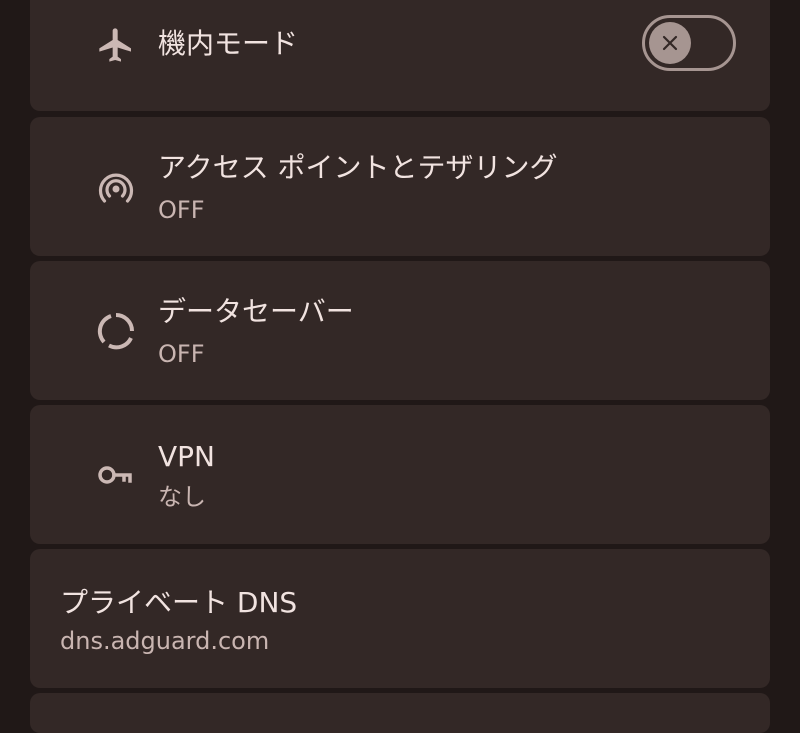 The image size is (800, 733). What do you see at coordinates (116, 45) in the screenshot?
I see `airplane-icon` at bounding box center [116, 45].